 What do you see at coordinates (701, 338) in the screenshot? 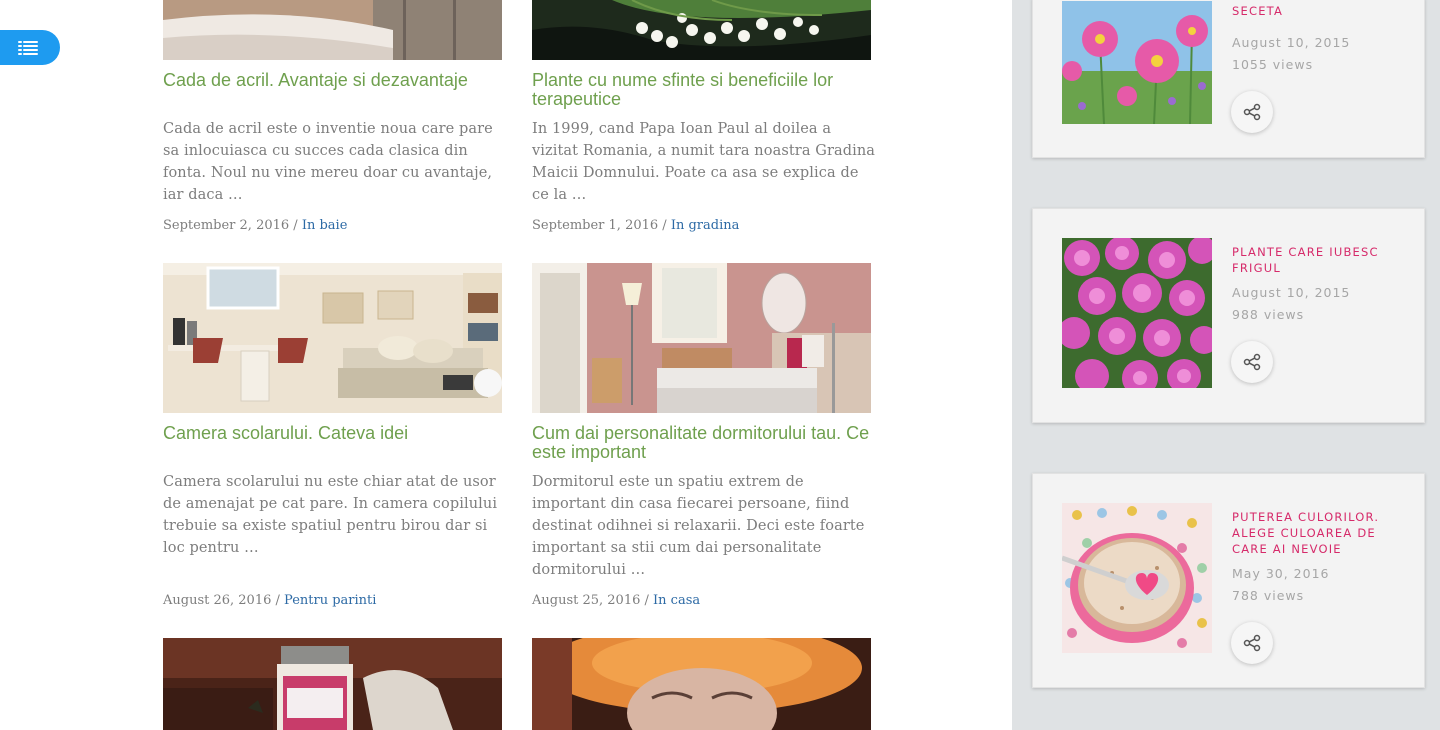
I see `post-thumbnail-bedroom` at bounding box center [701, 338].